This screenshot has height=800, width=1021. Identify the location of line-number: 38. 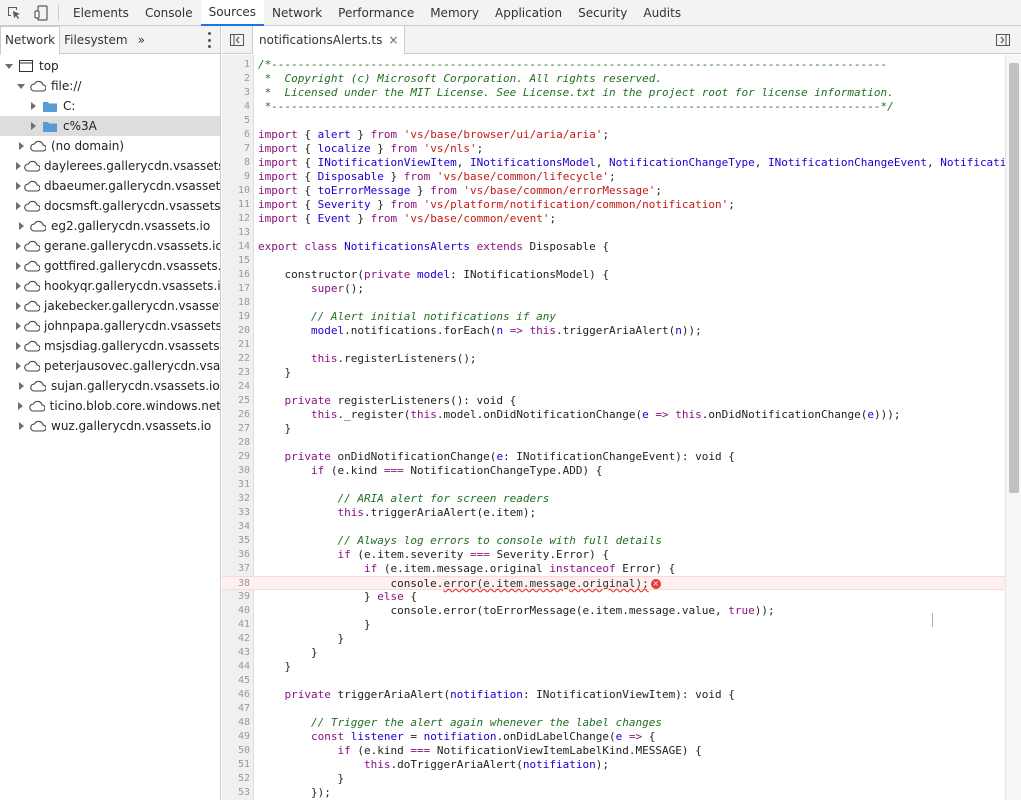
(236, 584).